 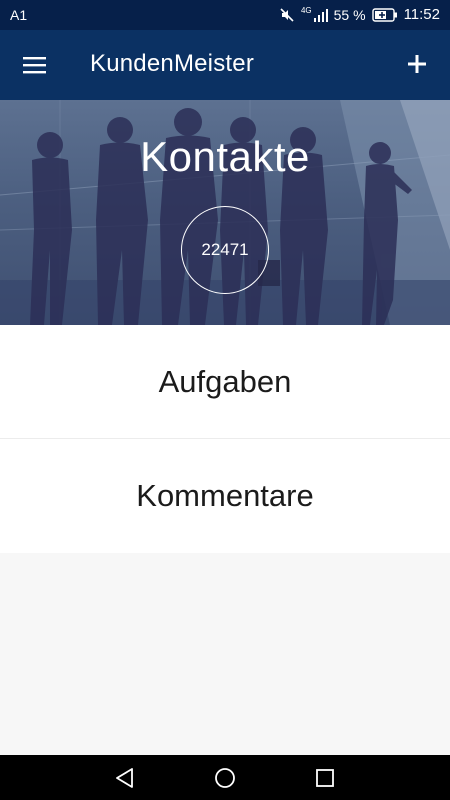 I want to click on tasks-row: Aufgaben, so click(x=225, y=382).